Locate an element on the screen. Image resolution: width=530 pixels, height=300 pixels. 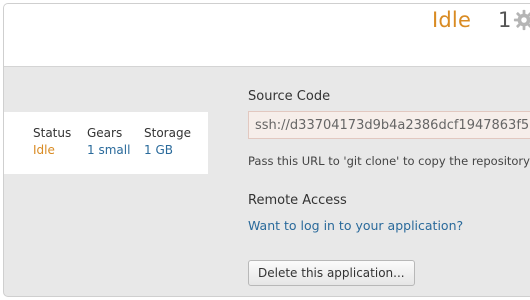
remote-access-link: Want to log in to your application? is located at coordinates (355, 225).